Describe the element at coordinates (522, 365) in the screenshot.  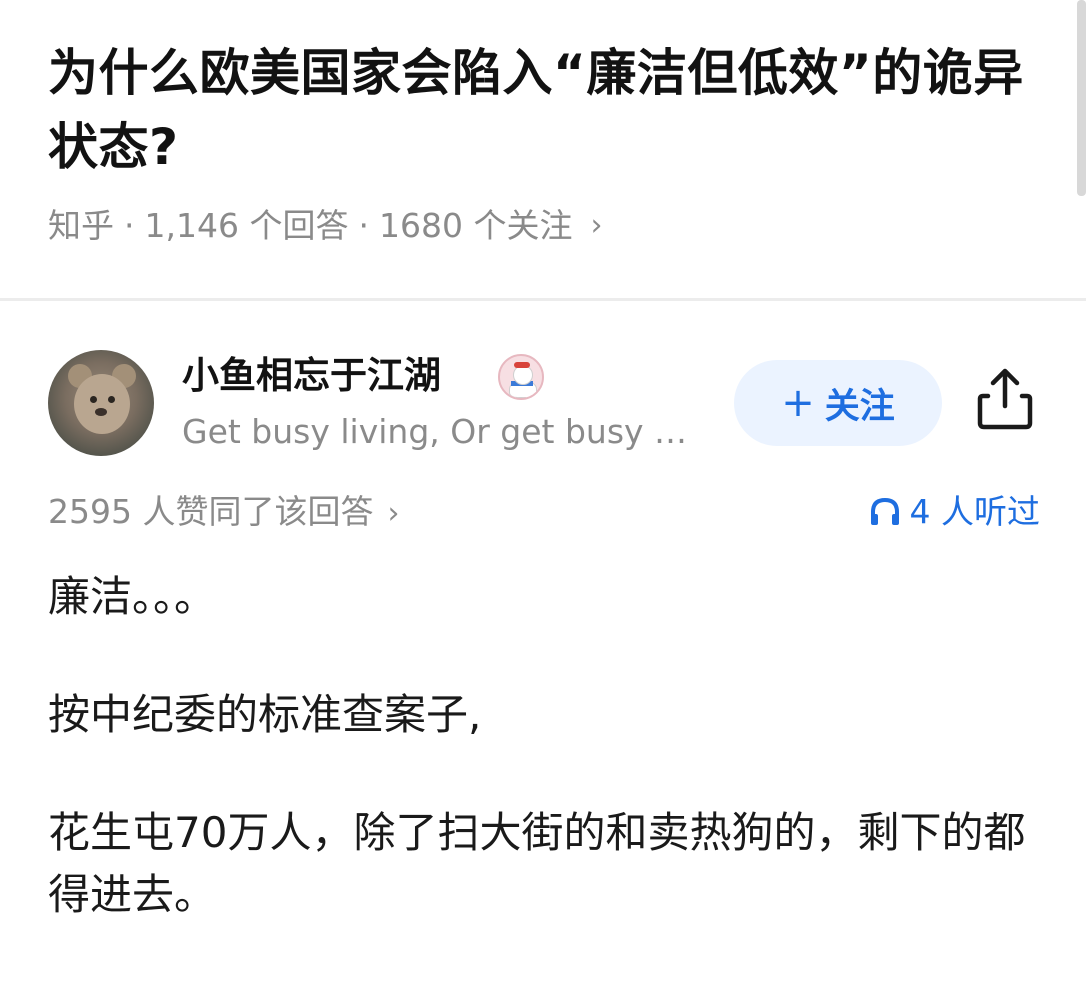
I see `snowman-hat` at that location.